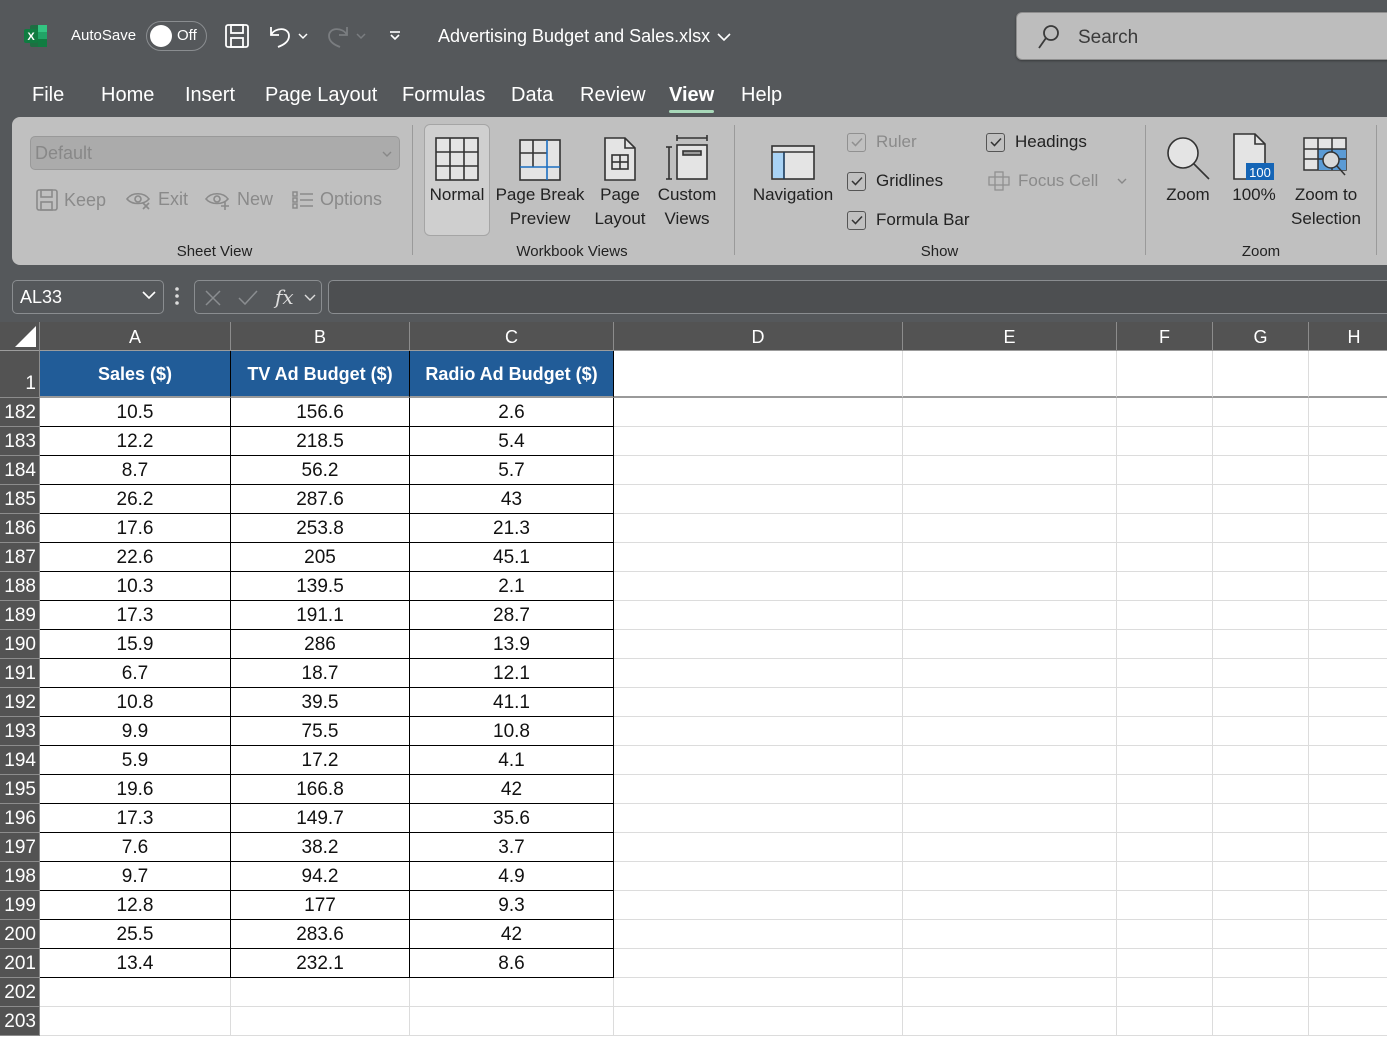 The image size is (1387, 1040). Describe the element at coordinates (20, 789) in the screenshot. I see `row-header: 195` at that location.